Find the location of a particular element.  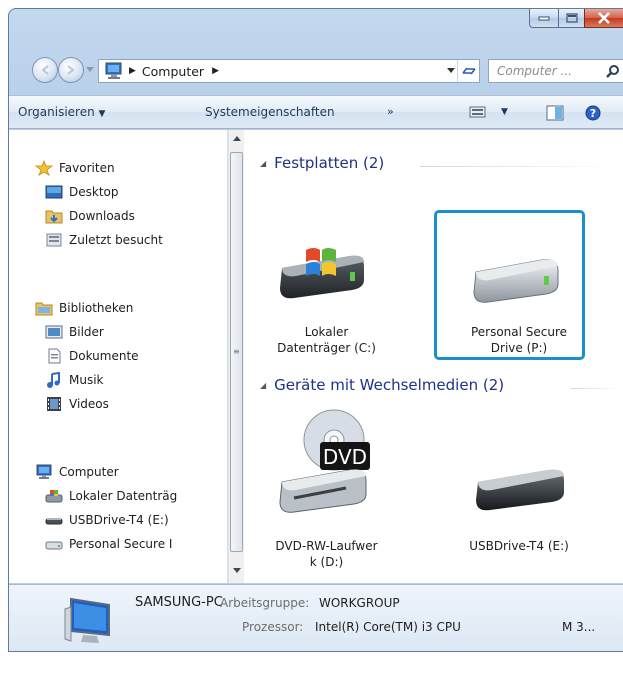

close-icon is located at coordinates (604, 18).